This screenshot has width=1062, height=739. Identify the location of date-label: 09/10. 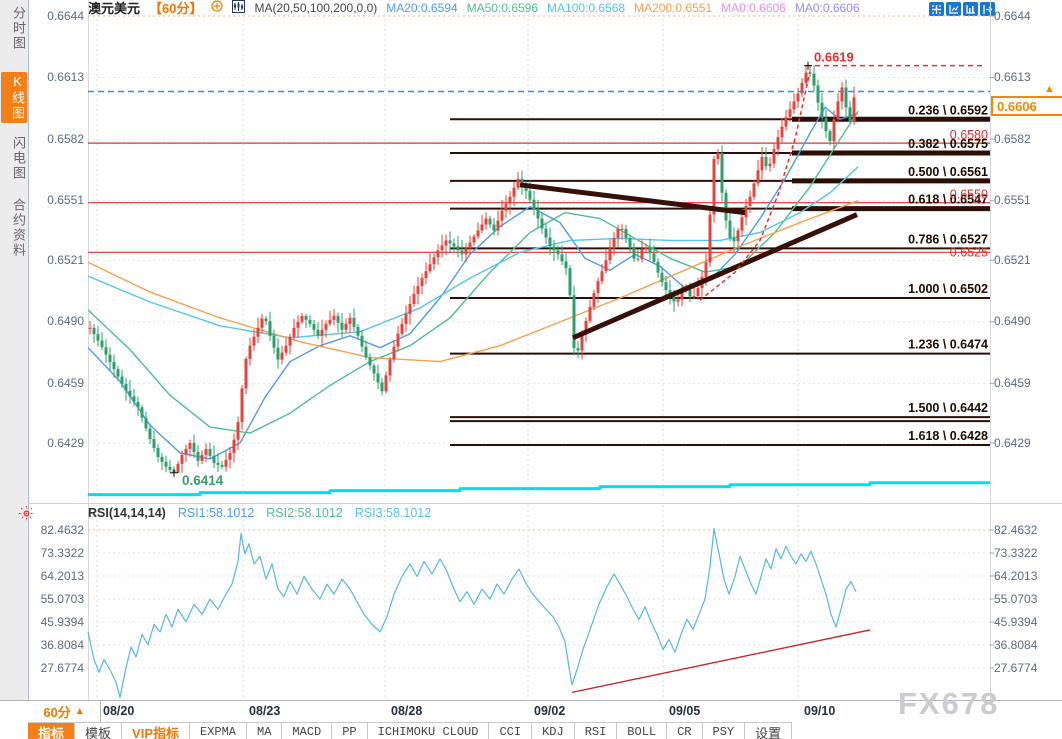
(820, 711).